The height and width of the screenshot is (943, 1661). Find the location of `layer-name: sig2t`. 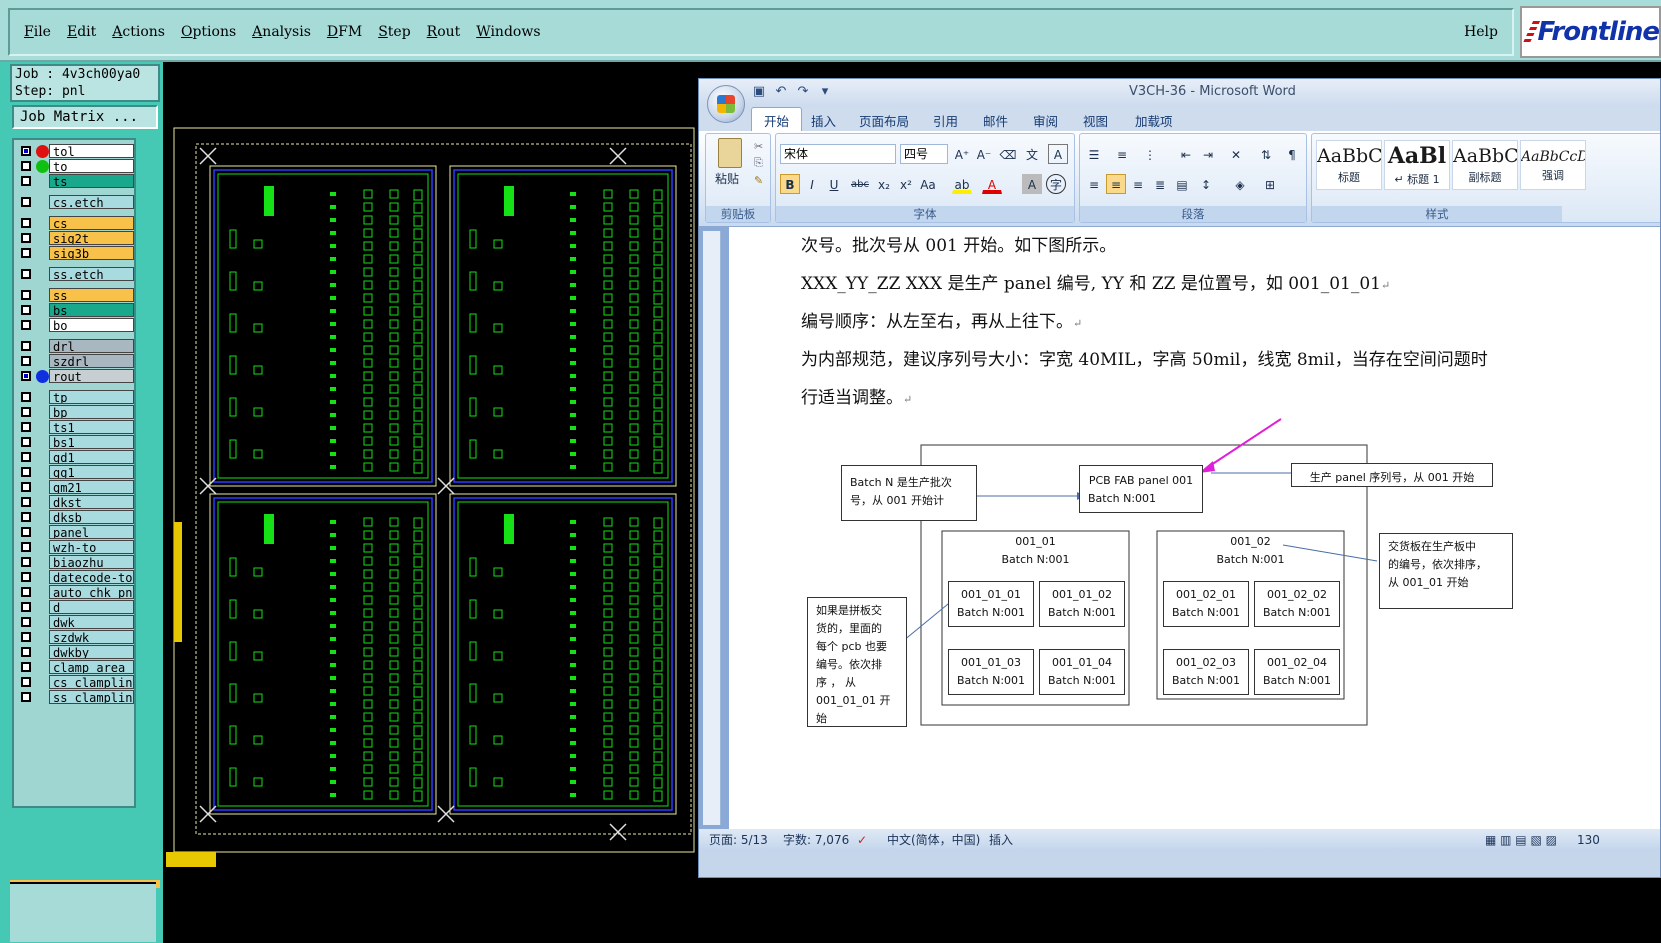

layer-name: sig2t is located at coordinates (91, 238).